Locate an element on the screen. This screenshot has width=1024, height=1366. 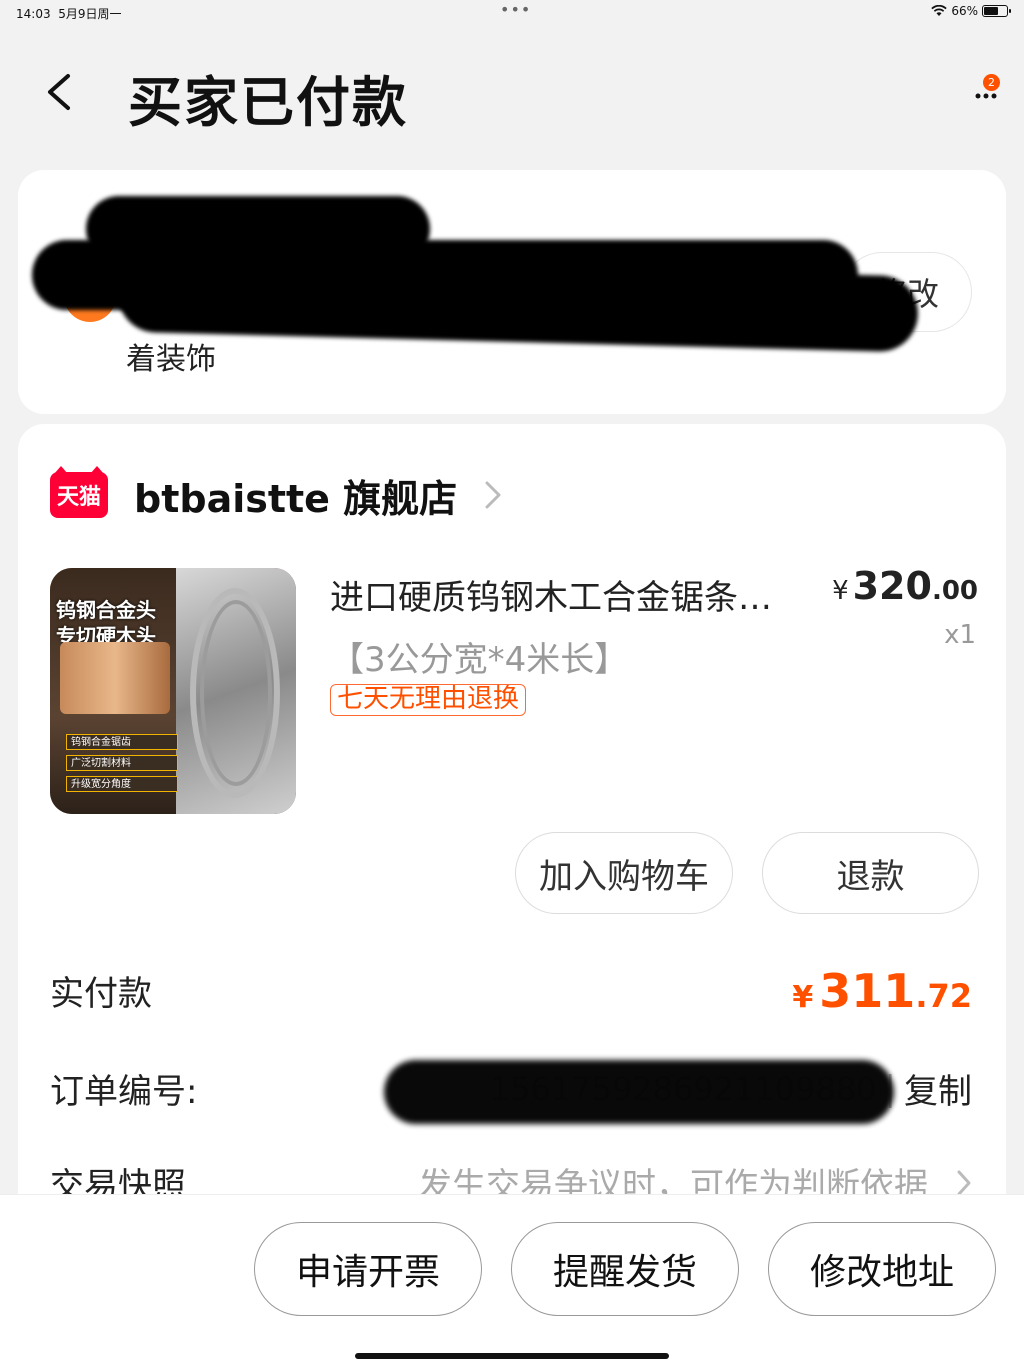
battery-icon is located at coordinates (996, 11).